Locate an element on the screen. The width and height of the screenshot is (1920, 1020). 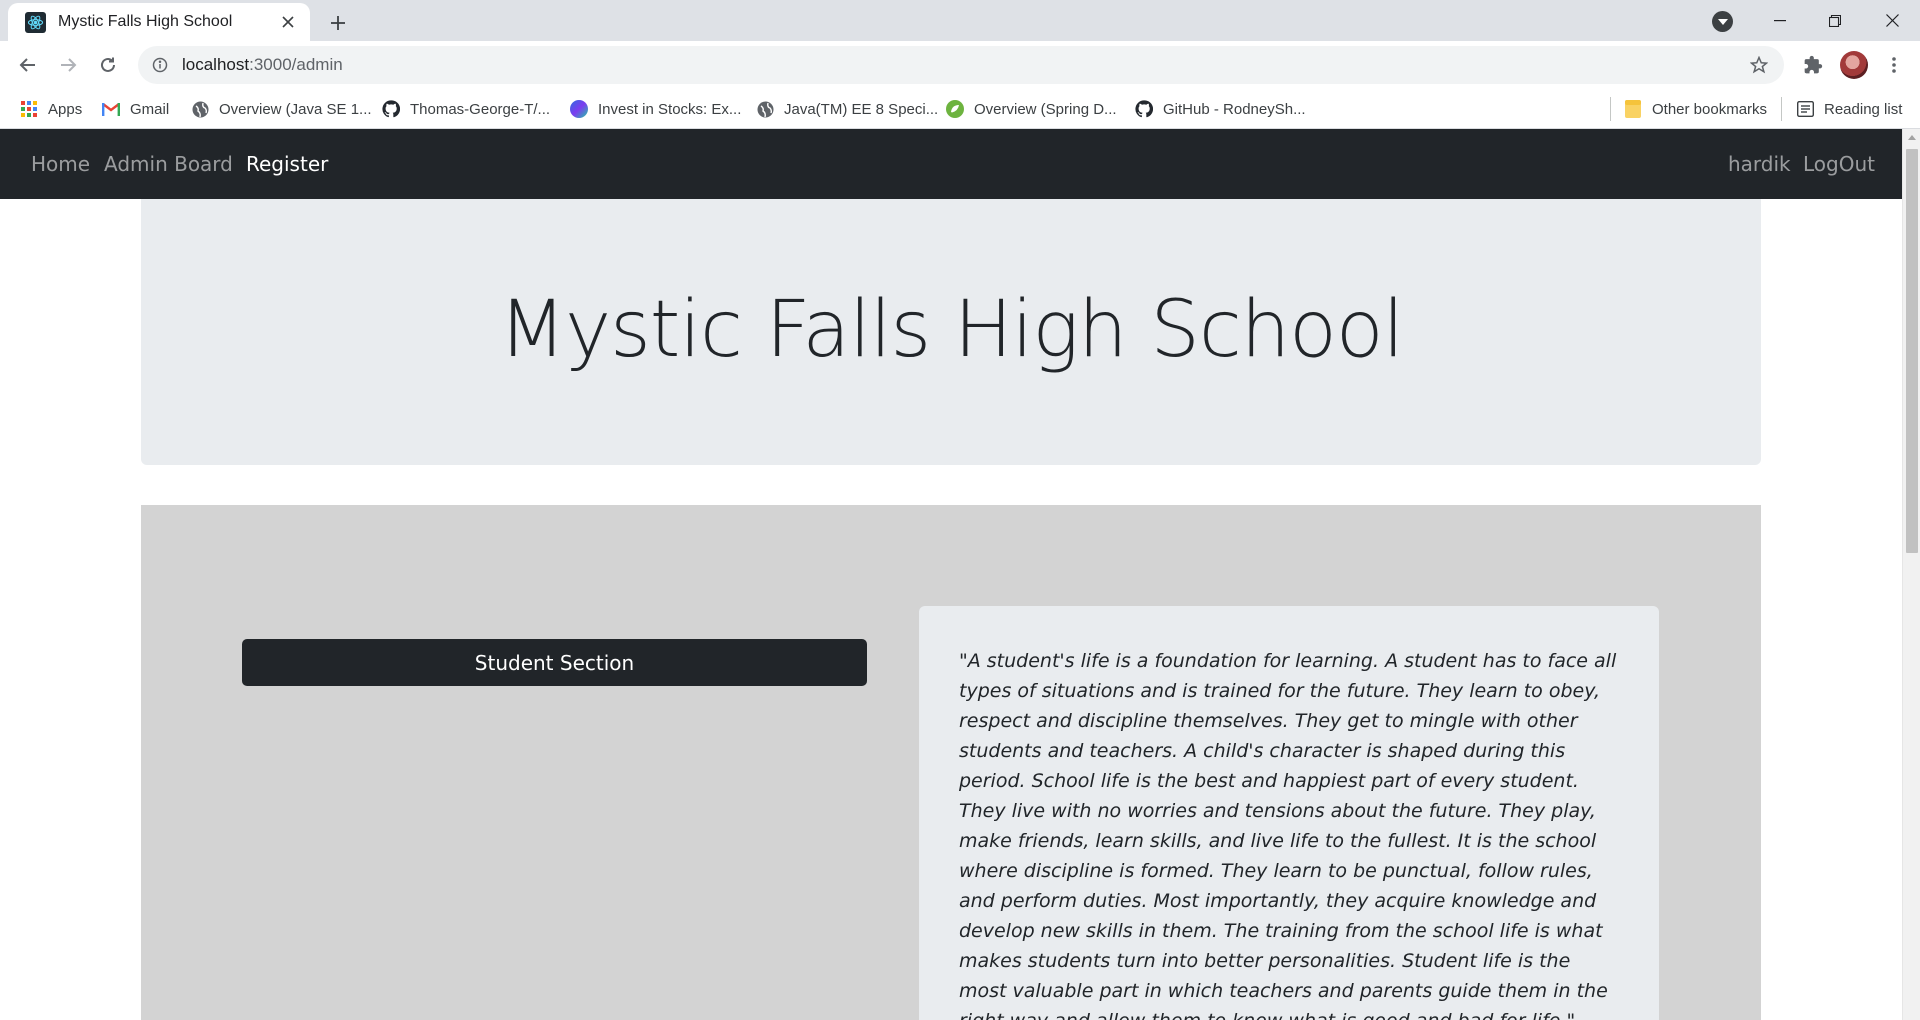
arrow-right-icon is located at coordinates (69, 65).